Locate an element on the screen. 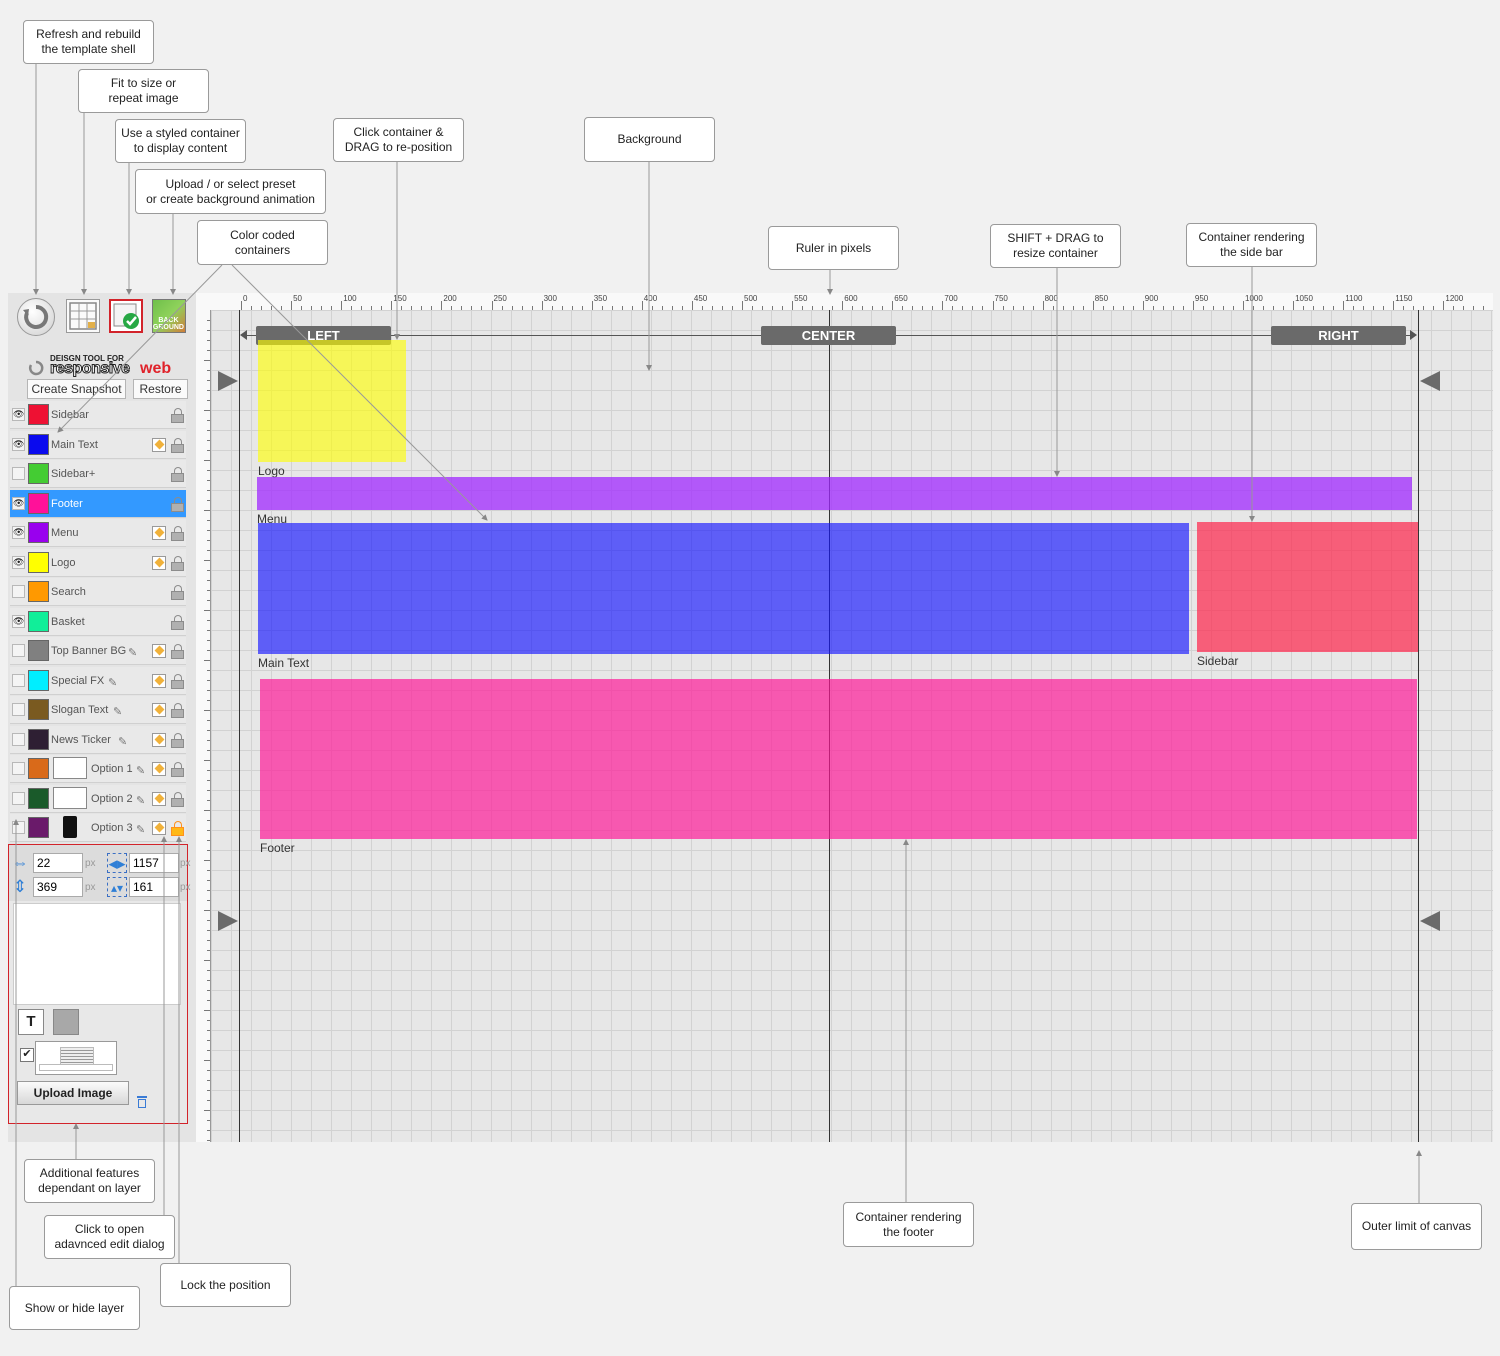 This screenshot has height=1356, width=1500. y-position-input is located at coordinates (58, 887).